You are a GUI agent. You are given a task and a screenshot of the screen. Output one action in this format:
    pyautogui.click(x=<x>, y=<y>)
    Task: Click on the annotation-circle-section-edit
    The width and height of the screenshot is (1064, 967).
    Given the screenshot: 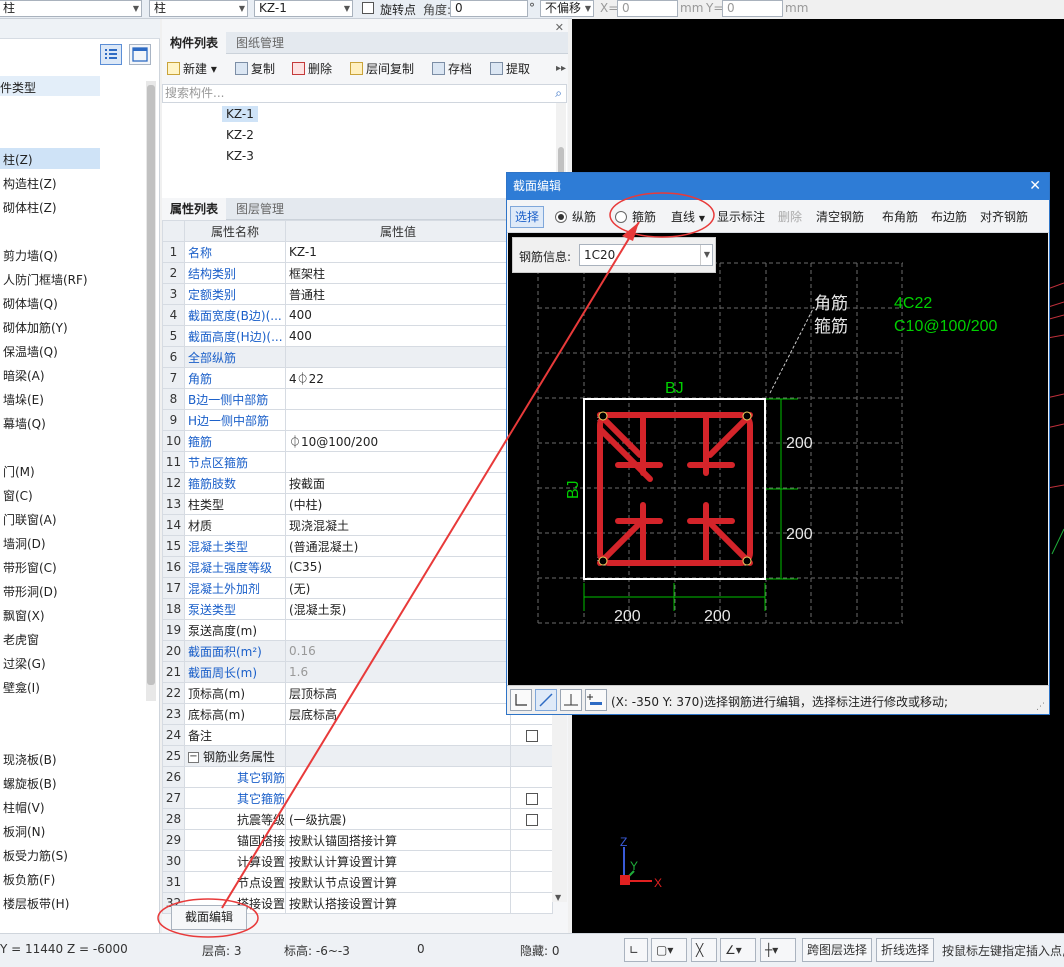 What is the action you would take?
    pyautogui.click(x=208, y=918)
    